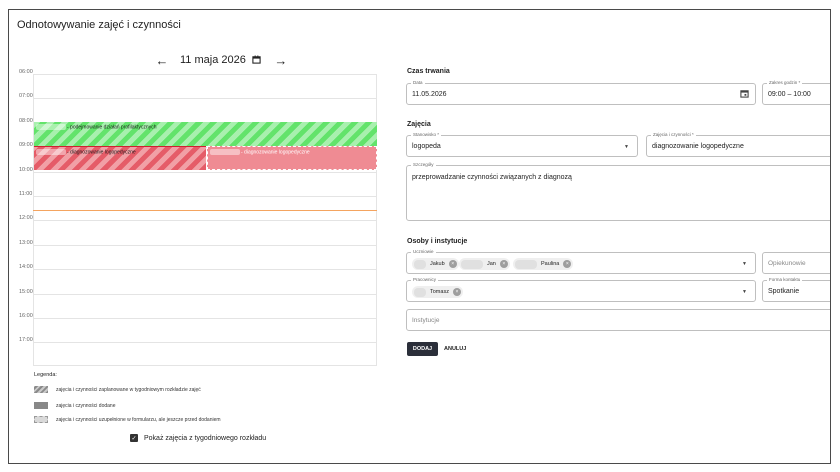 This screenshot has height=472, width=840. I want to click on current-date: 11 maja 2026, so click(213, 60).